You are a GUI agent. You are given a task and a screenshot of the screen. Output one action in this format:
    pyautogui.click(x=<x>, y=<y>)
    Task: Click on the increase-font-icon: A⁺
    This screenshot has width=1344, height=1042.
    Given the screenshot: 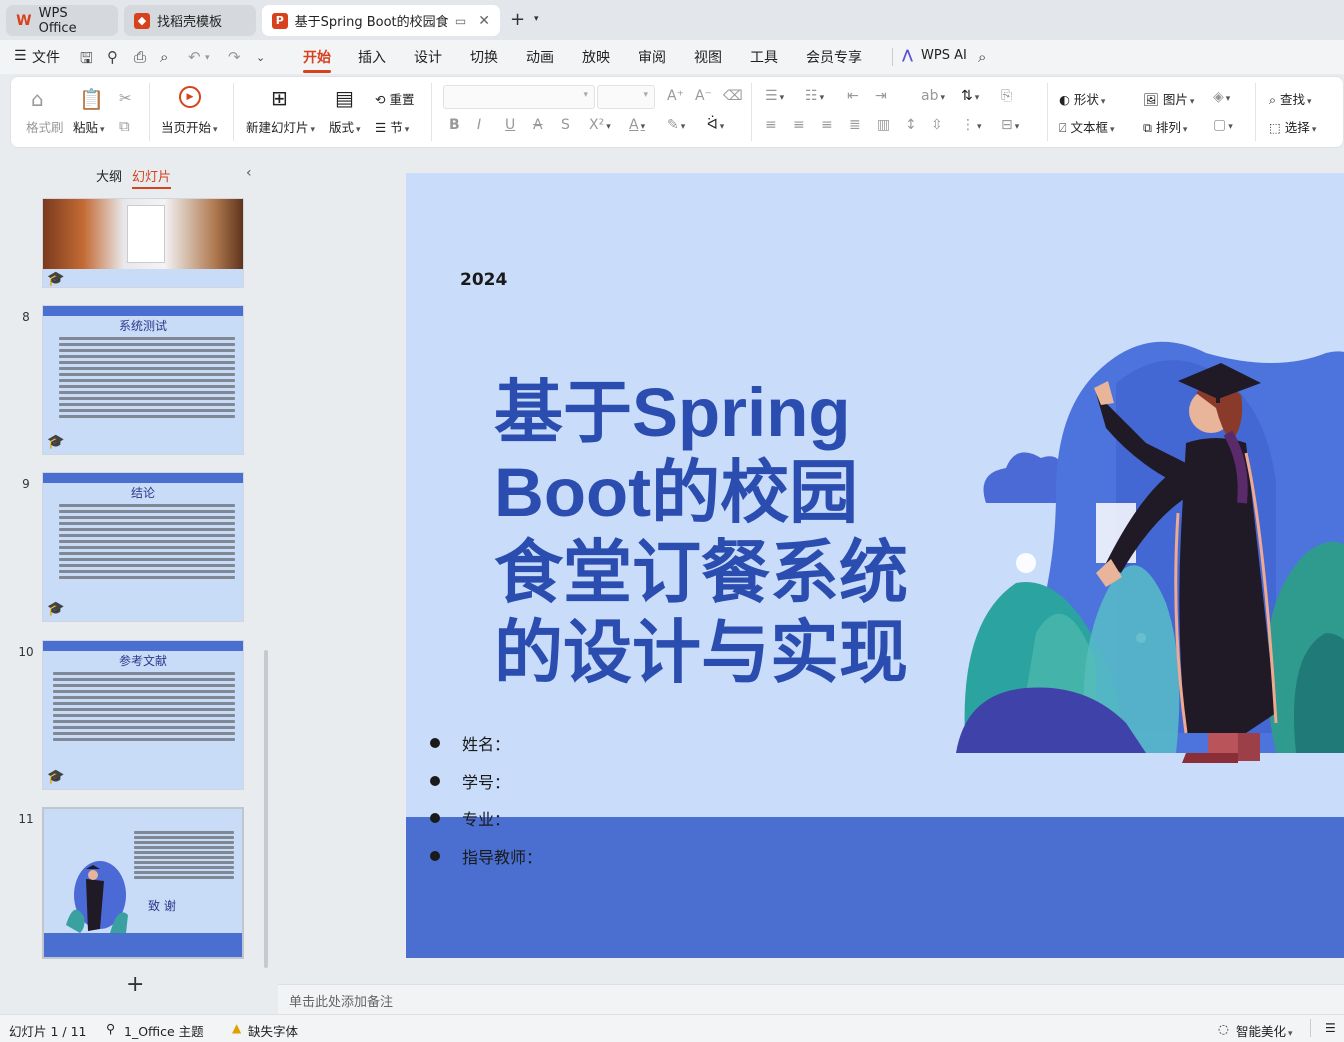 What is the action you would take?
    pyautogui.click(x=675, y=96)
    